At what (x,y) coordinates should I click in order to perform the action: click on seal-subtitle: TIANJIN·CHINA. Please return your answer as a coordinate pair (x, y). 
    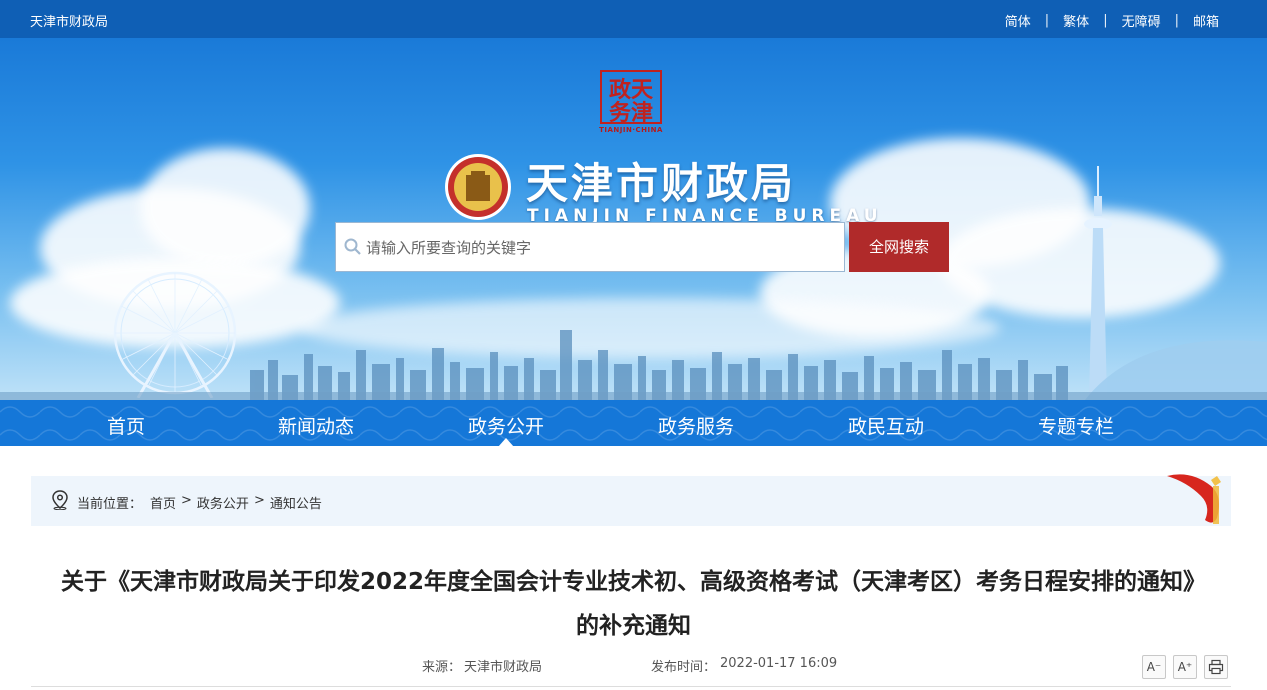
    Looking at the image, I should click on (631, 130).